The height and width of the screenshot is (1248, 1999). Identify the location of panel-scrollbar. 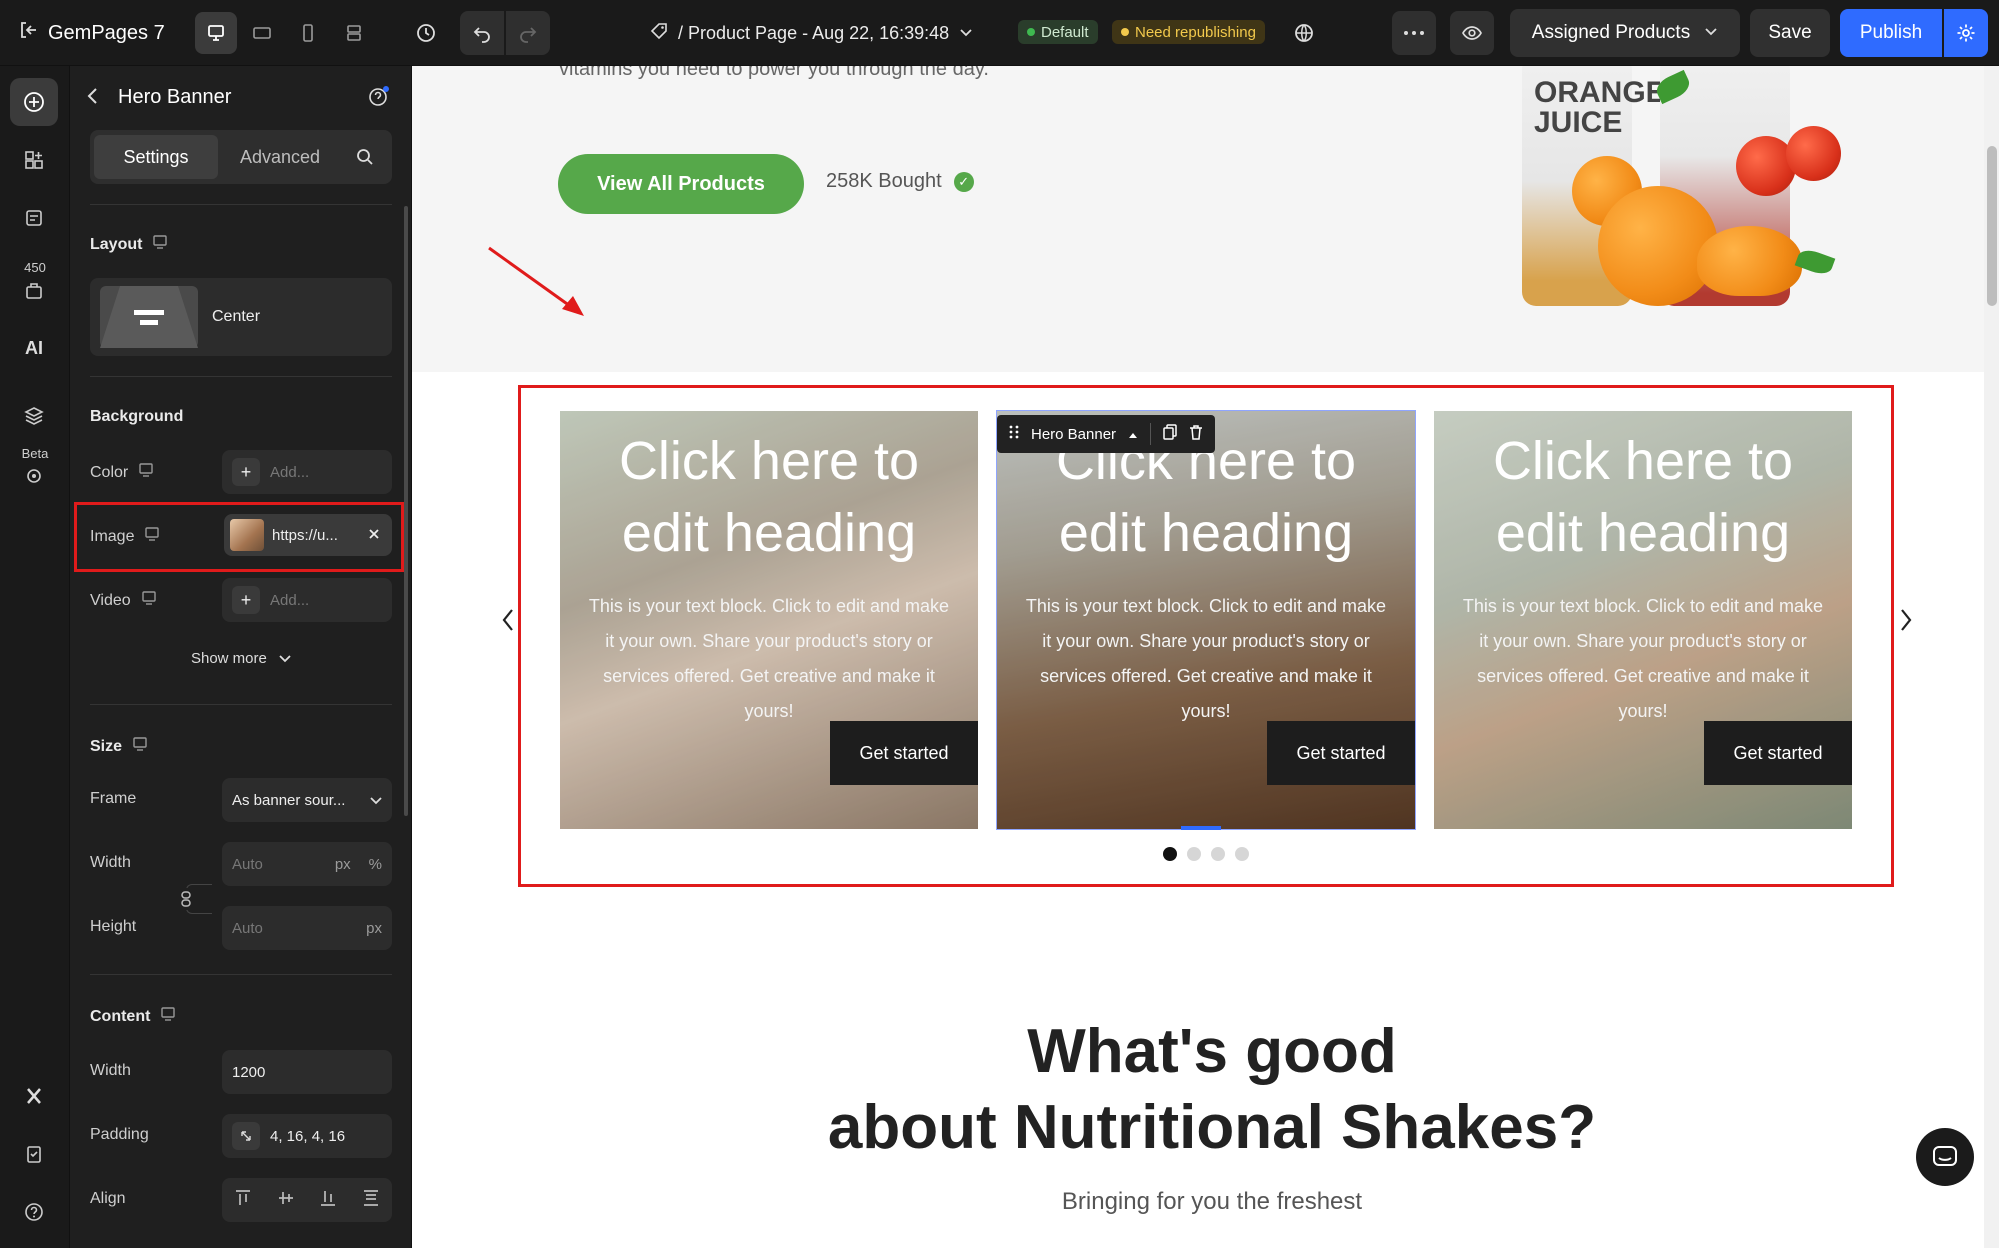
(406, 511).